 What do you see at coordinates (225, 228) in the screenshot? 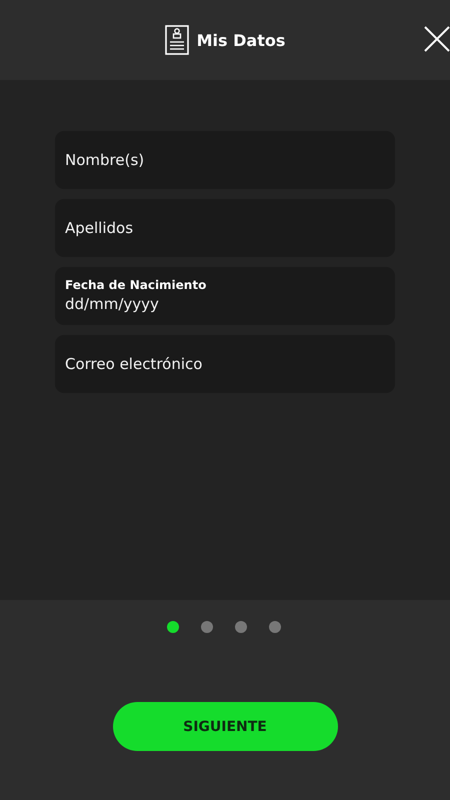
I see `input-field: Apellidos` at bounding box center [225, 228].